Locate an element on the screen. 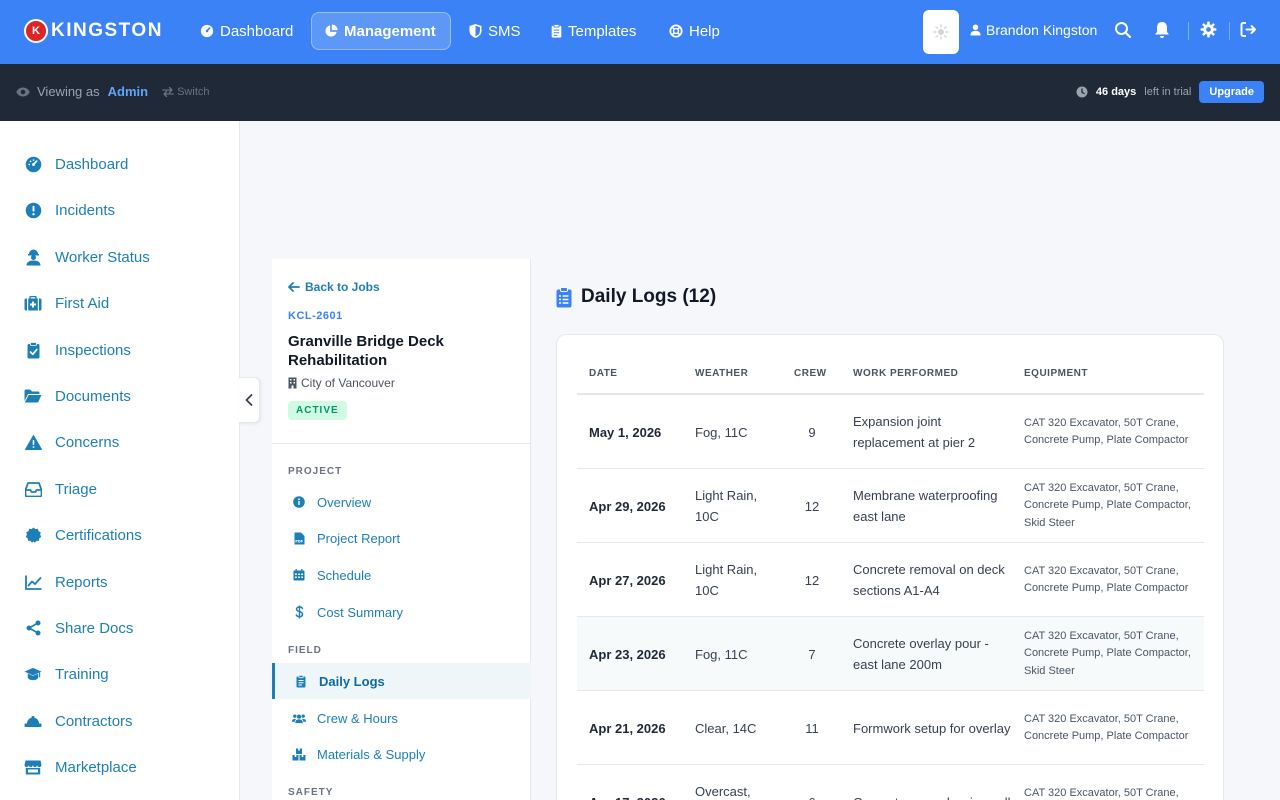 The width and height of the screenshot is (1280, 800). sidebar-item-worker-status: Worker Status is located at coordinates (87, 257).